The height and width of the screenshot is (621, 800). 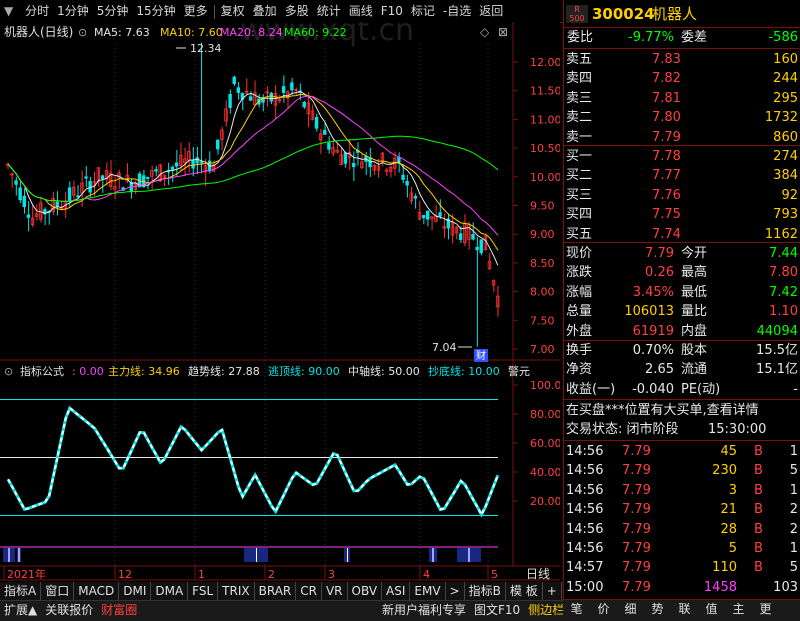 What do you see at coordinates (579, 79) in the screenshot?
I see `level-label: 卖四` at bounding box center [579, 79].